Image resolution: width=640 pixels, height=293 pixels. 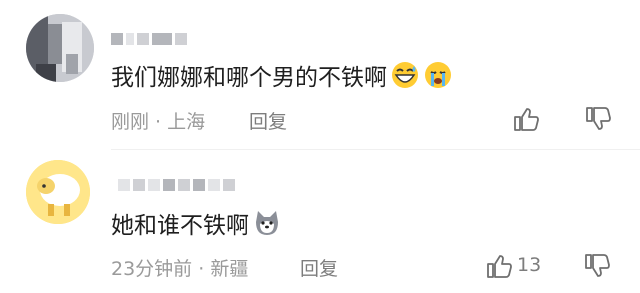 I want to click on like-count: 13, so click(x=529, y=265).